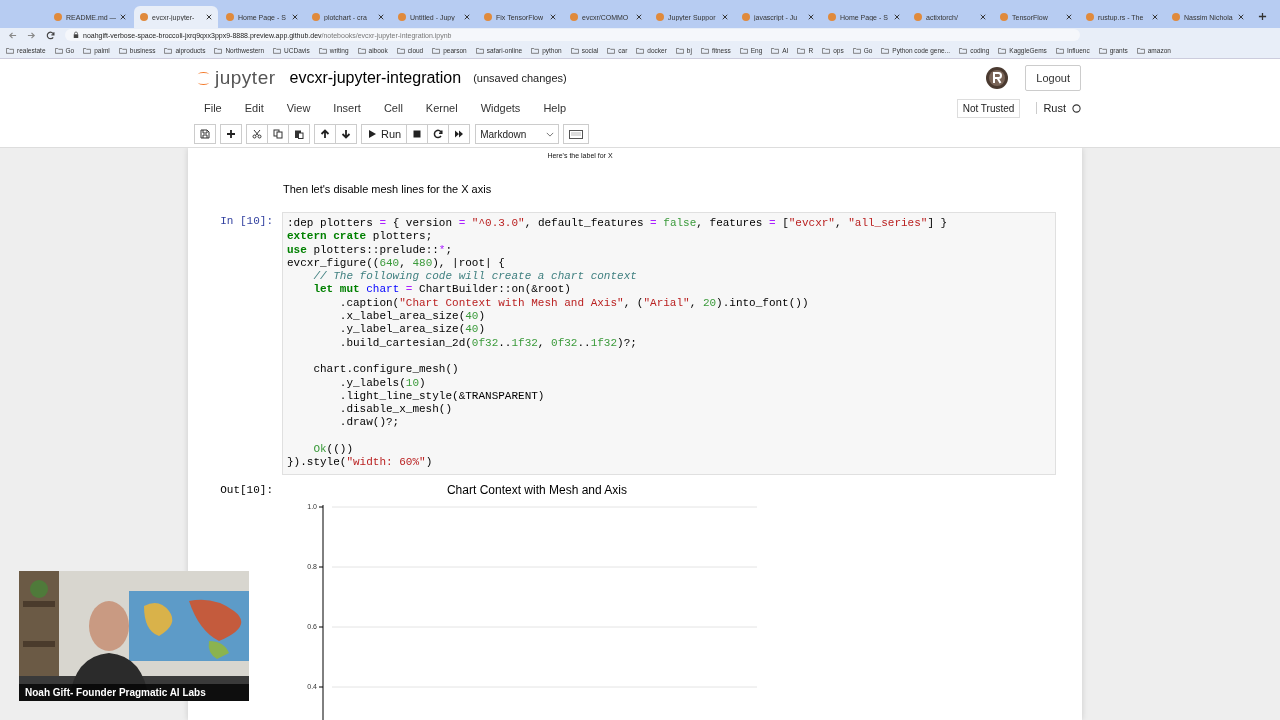 The image size is (1280, 720). What do you see at coordinates (325, 134) in the screenshot?
I see `move-up-button` at bounding box center [325, 134].